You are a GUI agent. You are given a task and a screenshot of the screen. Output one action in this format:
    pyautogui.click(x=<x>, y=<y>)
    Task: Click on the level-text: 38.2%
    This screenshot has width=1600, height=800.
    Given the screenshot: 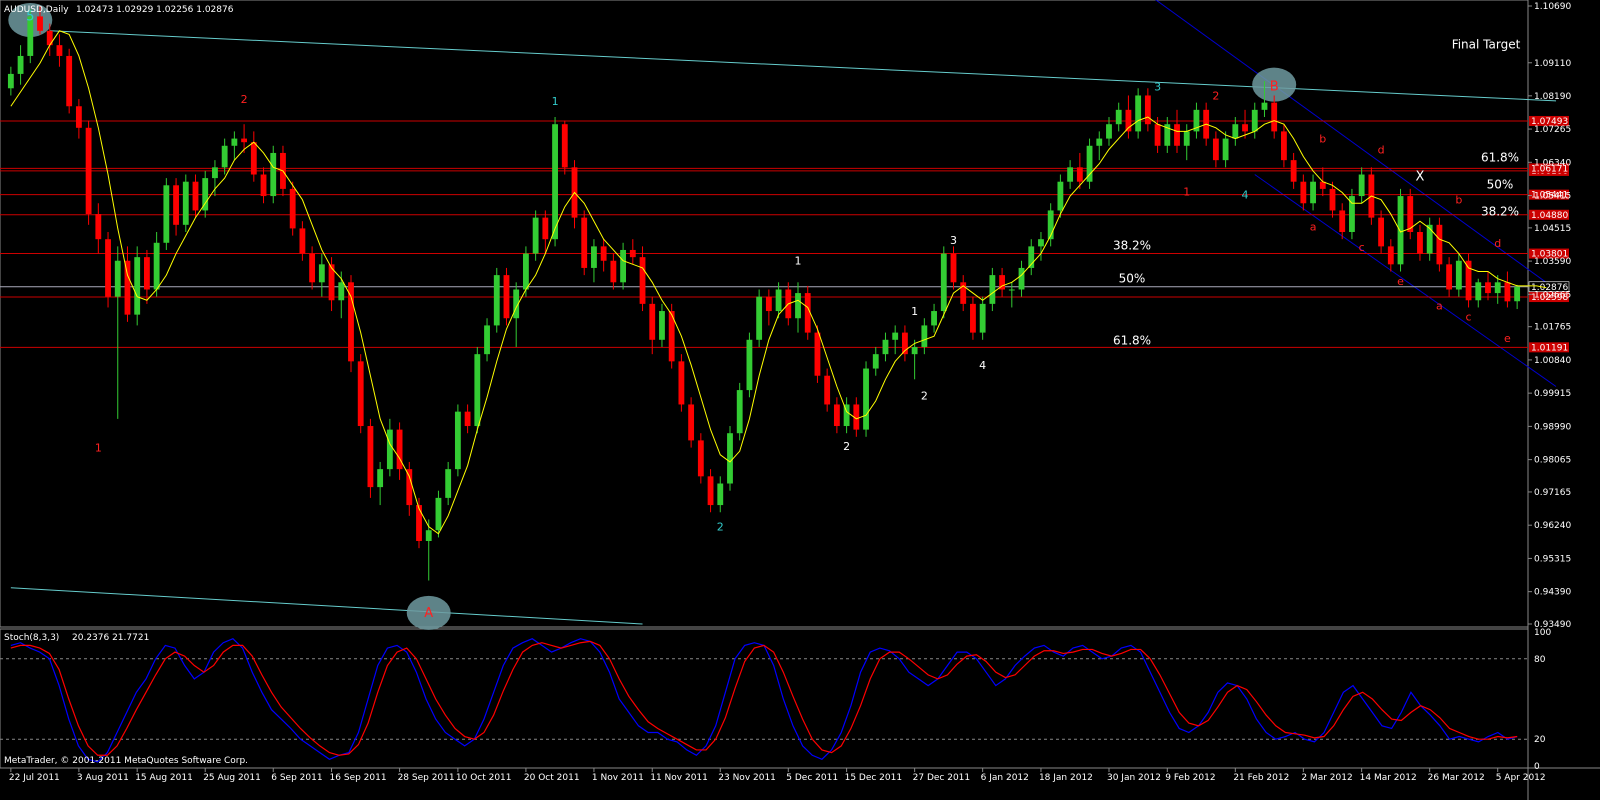 What is the action you would take?
    pyautogui.click(x=1500, y=212)
    